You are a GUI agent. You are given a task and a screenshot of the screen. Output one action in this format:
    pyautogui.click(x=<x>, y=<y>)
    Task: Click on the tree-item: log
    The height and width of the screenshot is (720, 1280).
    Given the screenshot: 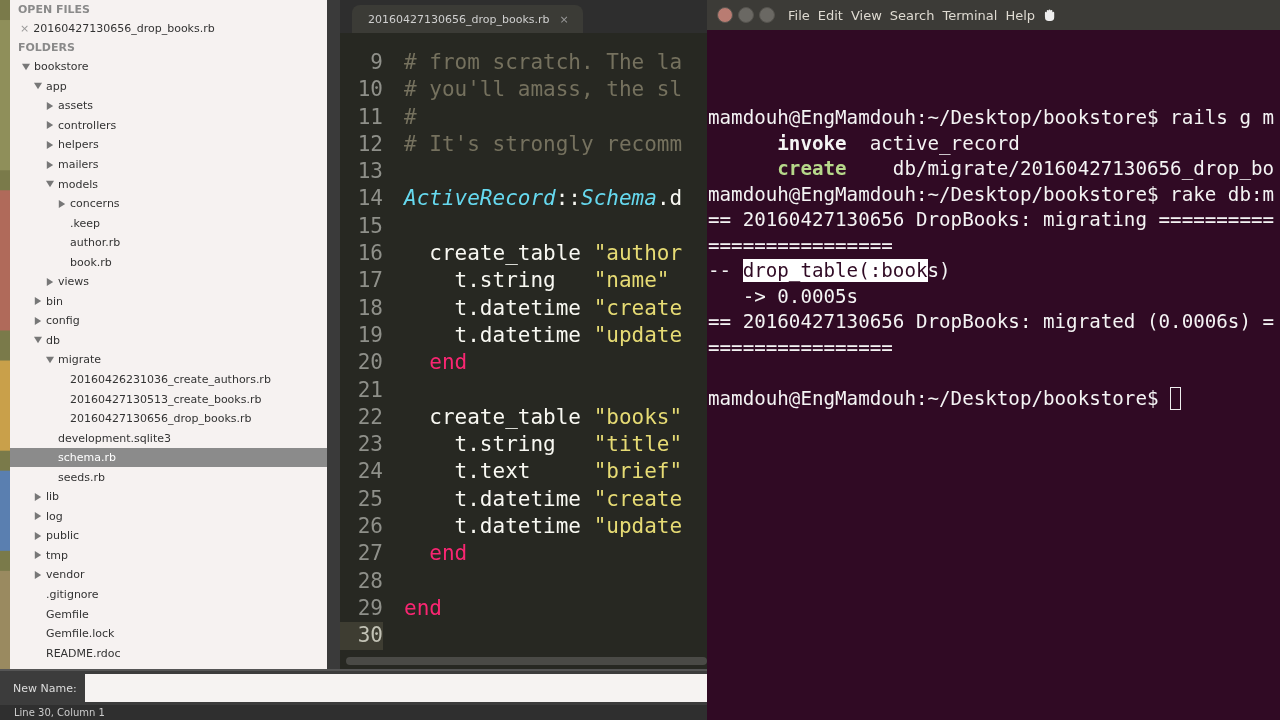 What is the action you would take?
    pyautogui.click(x=168, y=516)
    